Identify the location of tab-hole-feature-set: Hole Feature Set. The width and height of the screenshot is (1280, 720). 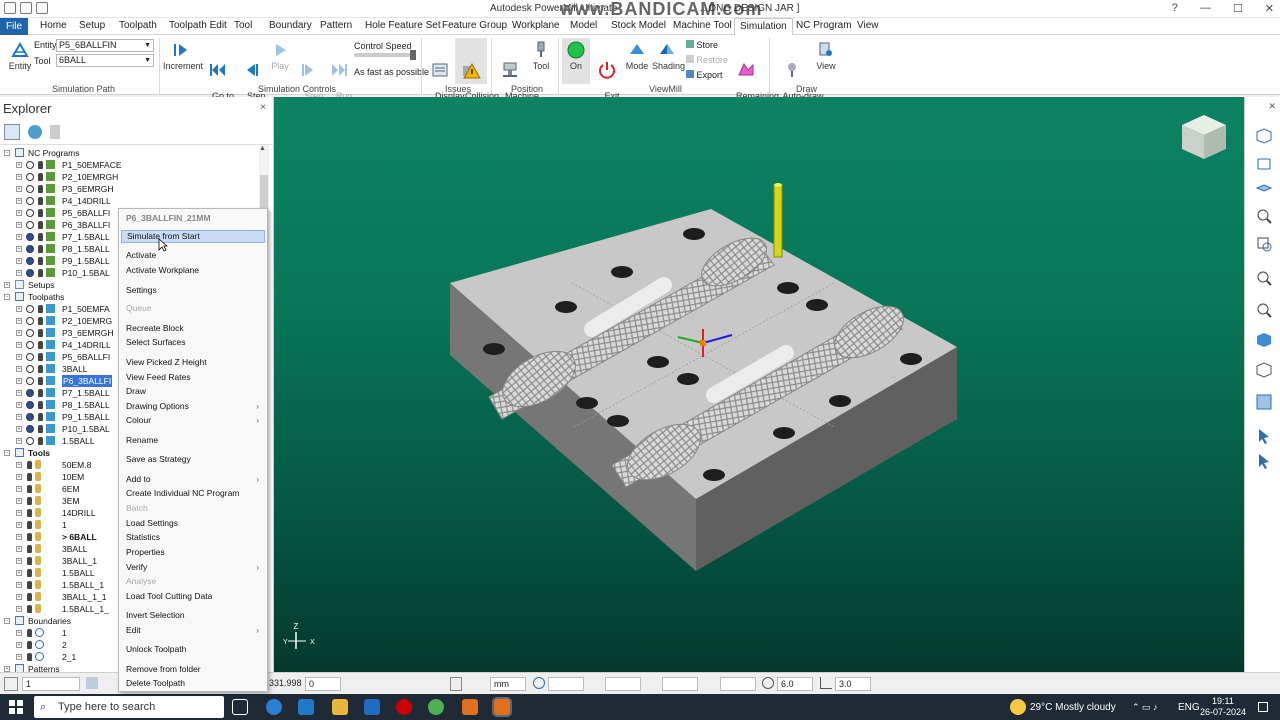
(403, 25).